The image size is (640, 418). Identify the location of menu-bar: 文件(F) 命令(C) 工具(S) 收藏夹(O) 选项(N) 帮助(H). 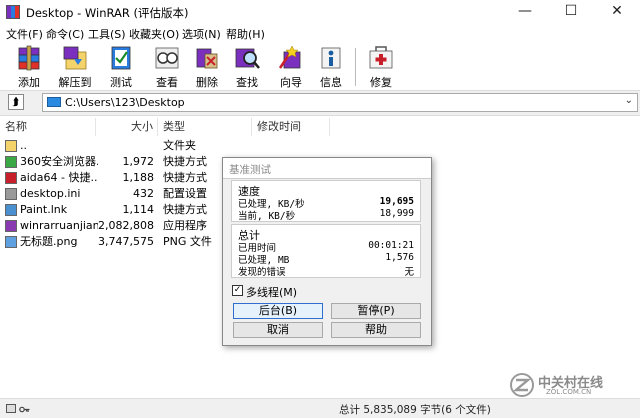
(320, 33).